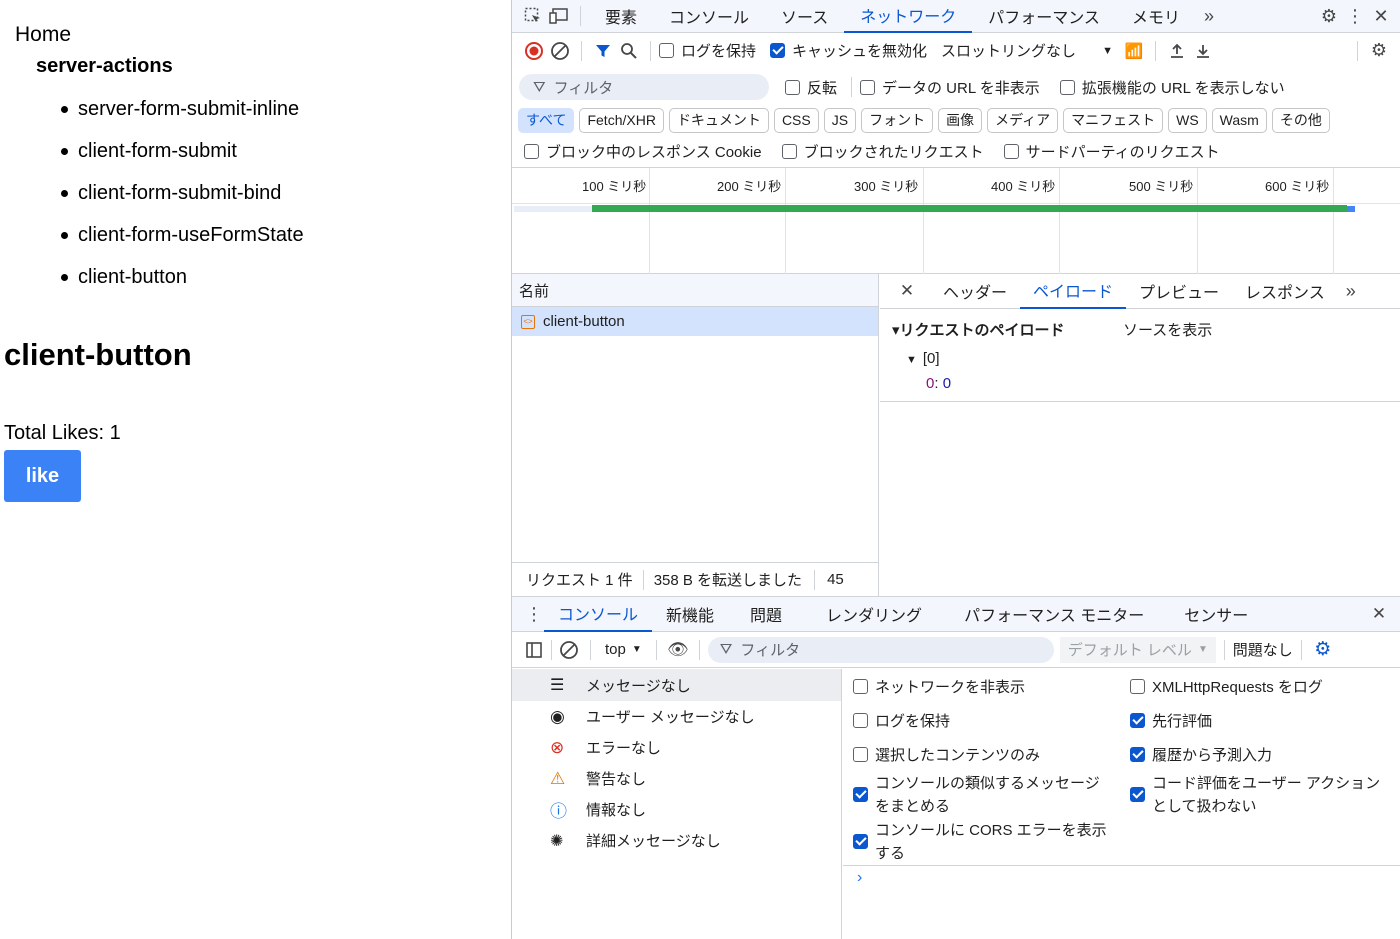 Image resolution: width=1400 pixels, height=939 pixels. Describe the element at coordinates (560, 51) in the screenshot. I see `clear-icon` at that location.